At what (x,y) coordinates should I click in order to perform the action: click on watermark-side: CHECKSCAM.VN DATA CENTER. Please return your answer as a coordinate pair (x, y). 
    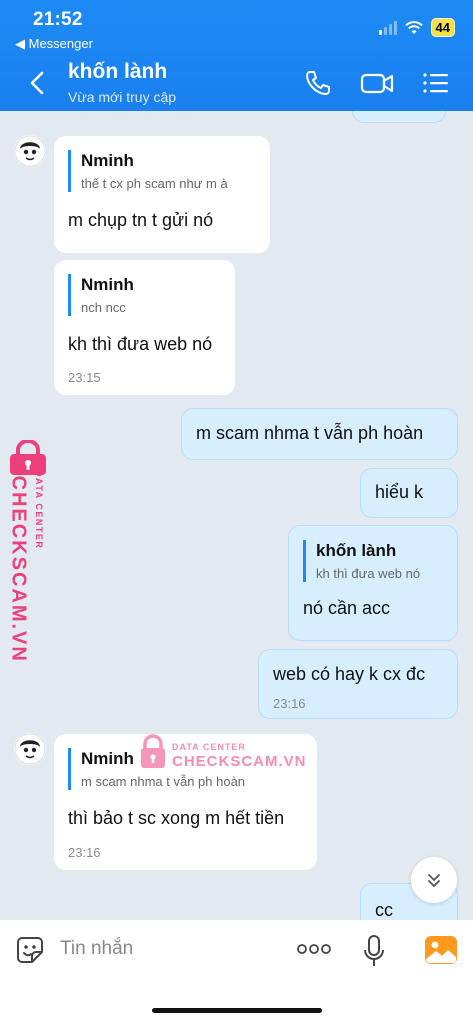
    Looking at the image, I should click on (29, 551).